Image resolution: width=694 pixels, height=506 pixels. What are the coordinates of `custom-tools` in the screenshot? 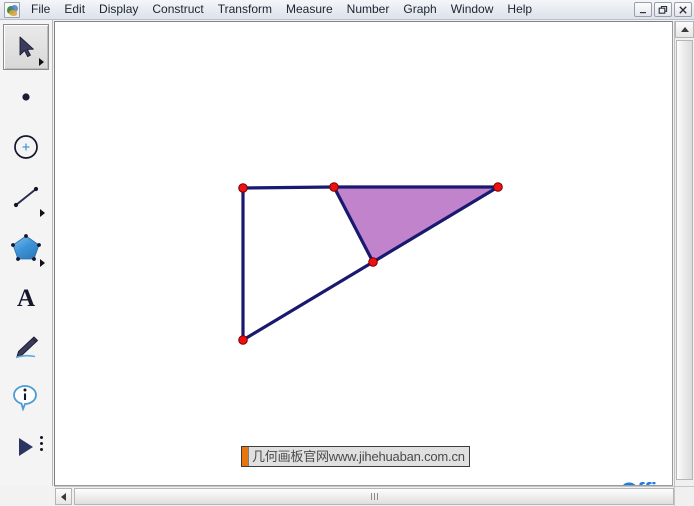 It's located at (26, 447).